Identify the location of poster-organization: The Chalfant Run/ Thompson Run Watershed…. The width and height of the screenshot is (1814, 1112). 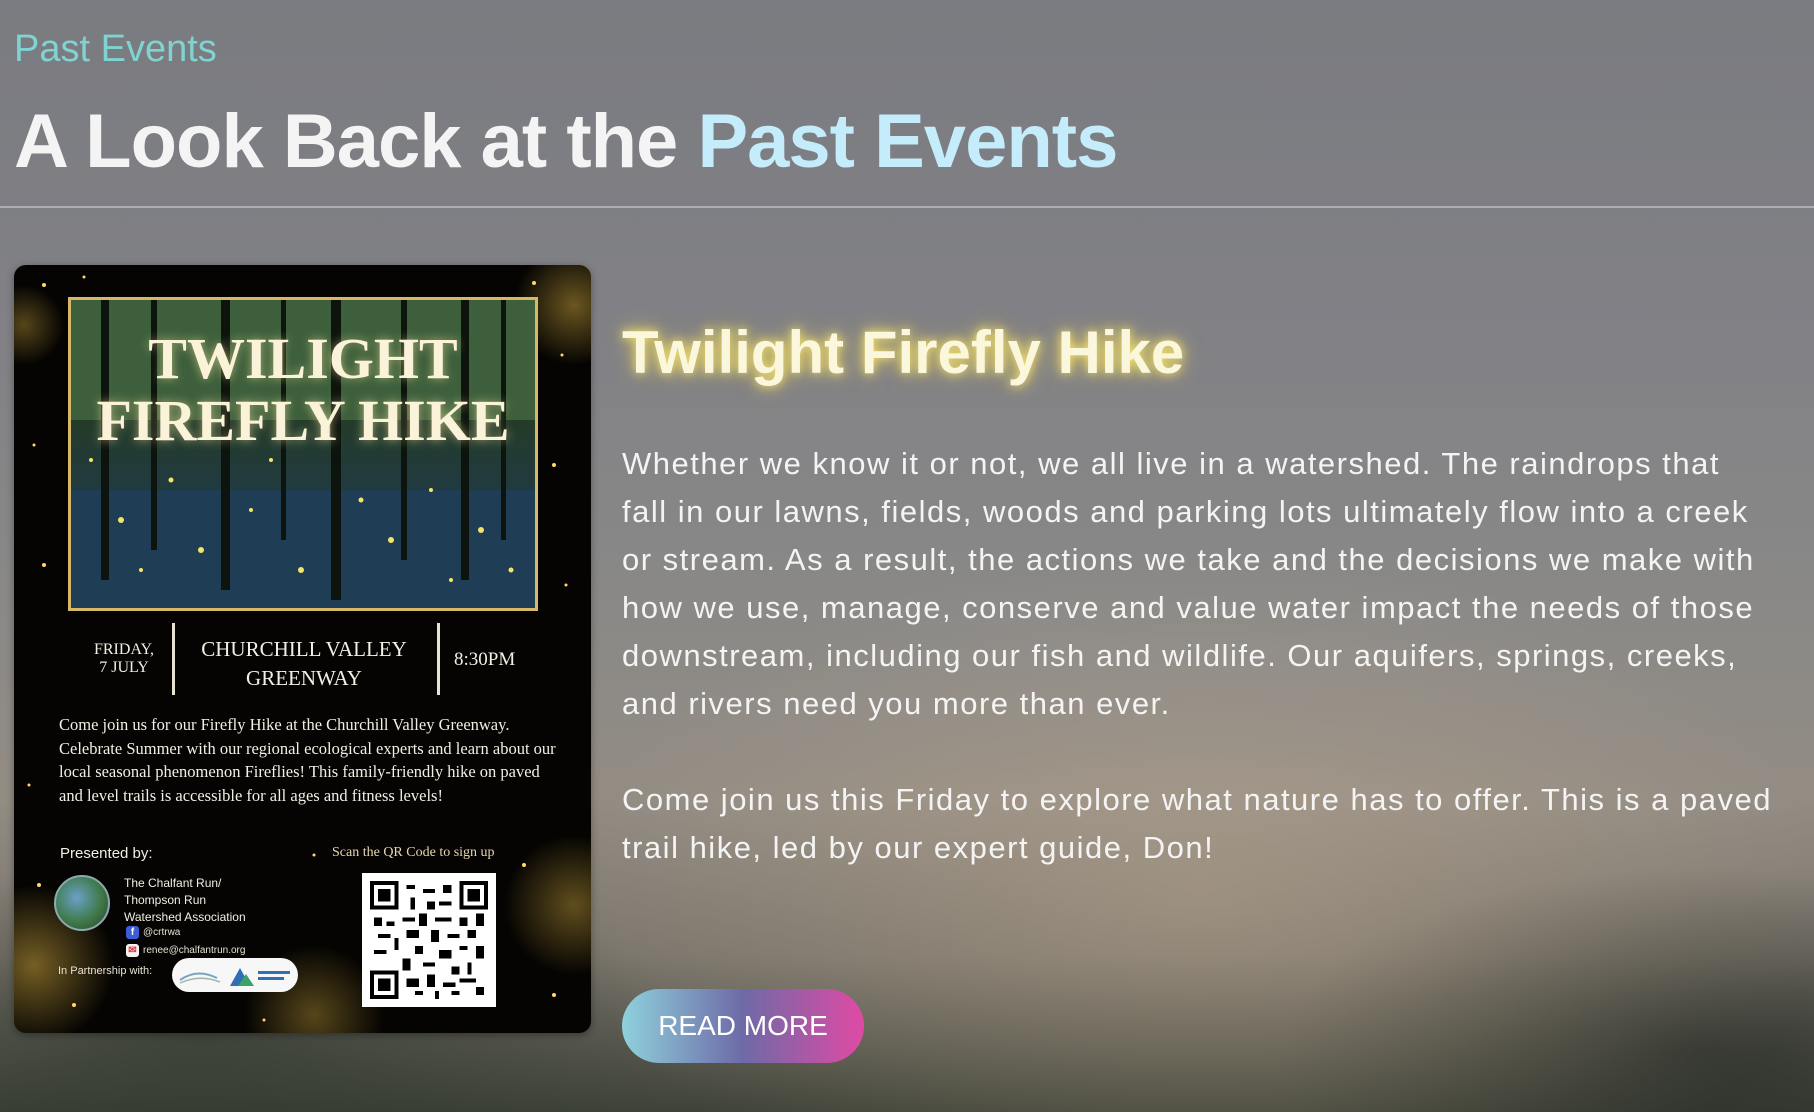
(185, 900).